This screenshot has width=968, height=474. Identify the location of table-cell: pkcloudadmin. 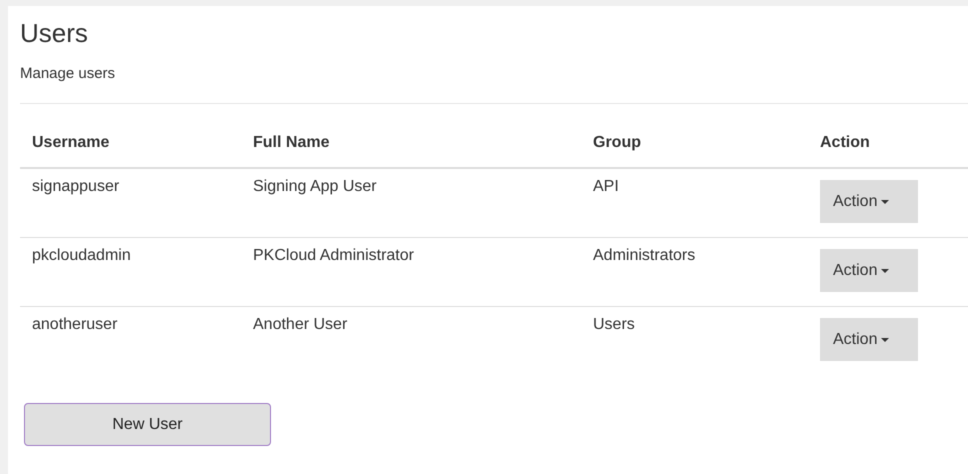
(130, 272).